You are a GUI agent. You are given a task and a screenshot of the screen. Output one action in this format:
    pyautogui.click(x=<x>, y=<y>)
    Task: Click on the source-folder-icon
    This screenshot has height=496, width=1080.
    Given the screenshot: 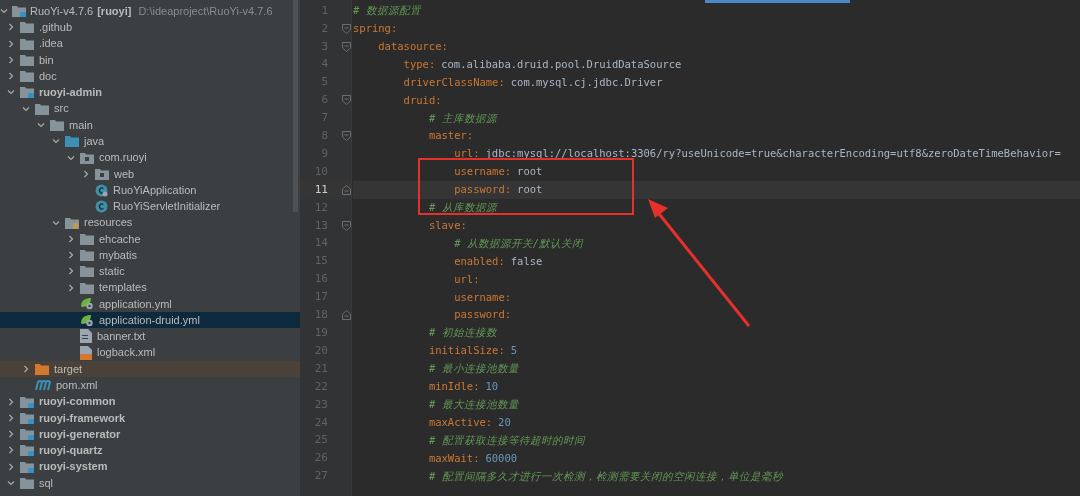 What is the action you would take?
    pyautogui.click(x=72, y=141)
    